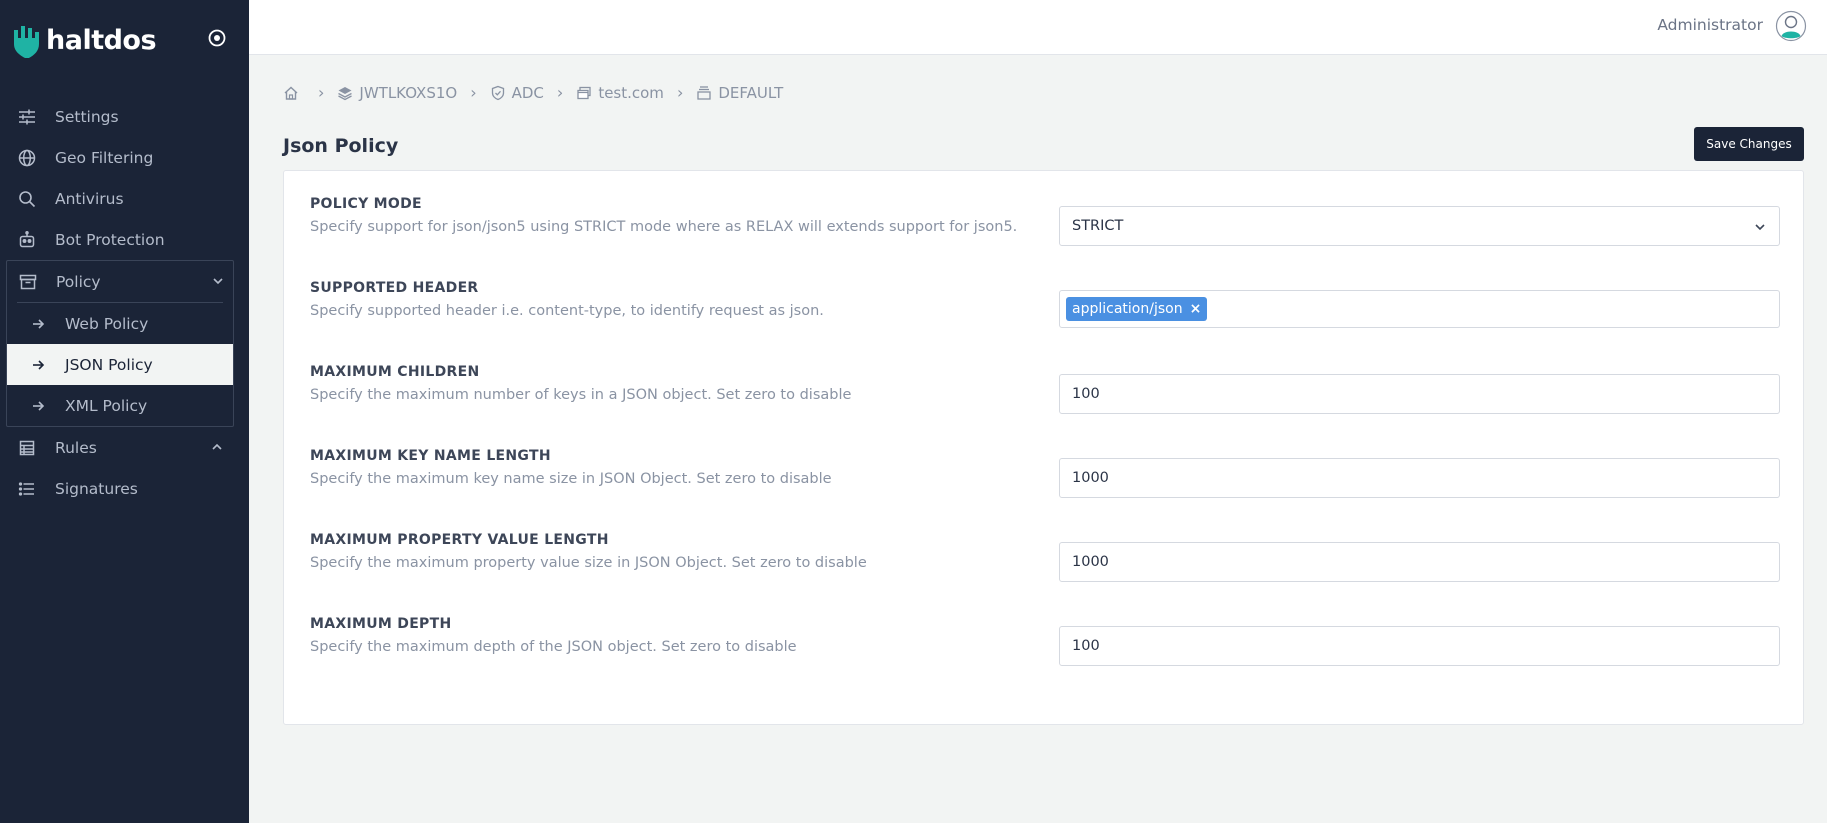 The width and height of the screenshot is (1827, 823). I want to click on table-list-icon, so click(27, 448).